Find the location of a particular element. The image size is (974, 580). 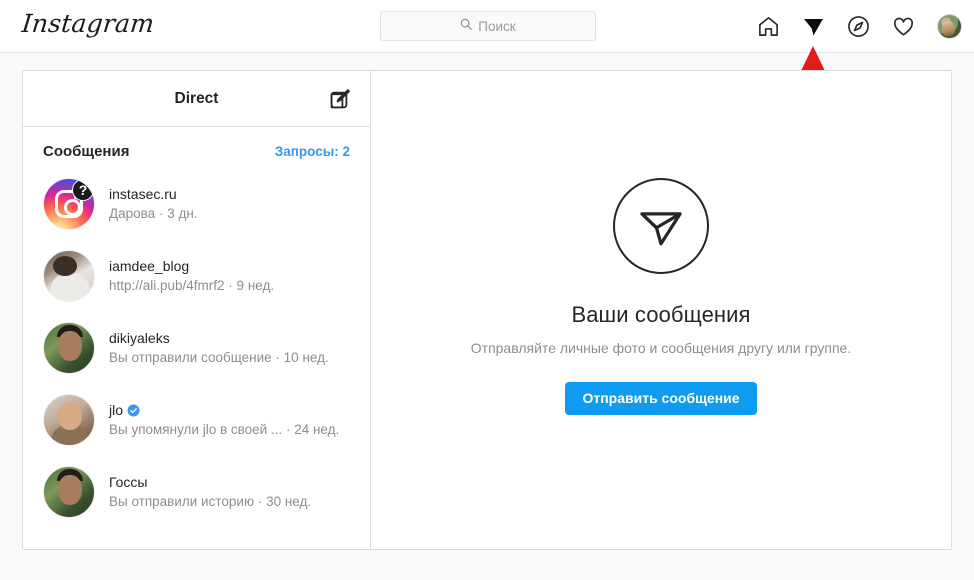

search-placeholder: Поиск is located at coordinates (497, 26).